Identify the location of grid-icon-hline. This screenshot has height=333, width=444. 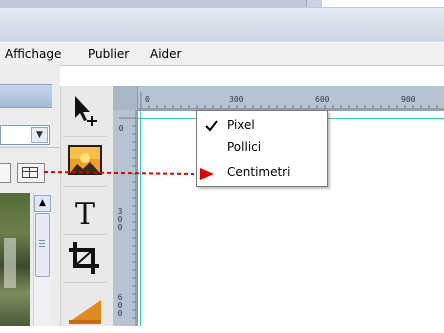
(30, 171).